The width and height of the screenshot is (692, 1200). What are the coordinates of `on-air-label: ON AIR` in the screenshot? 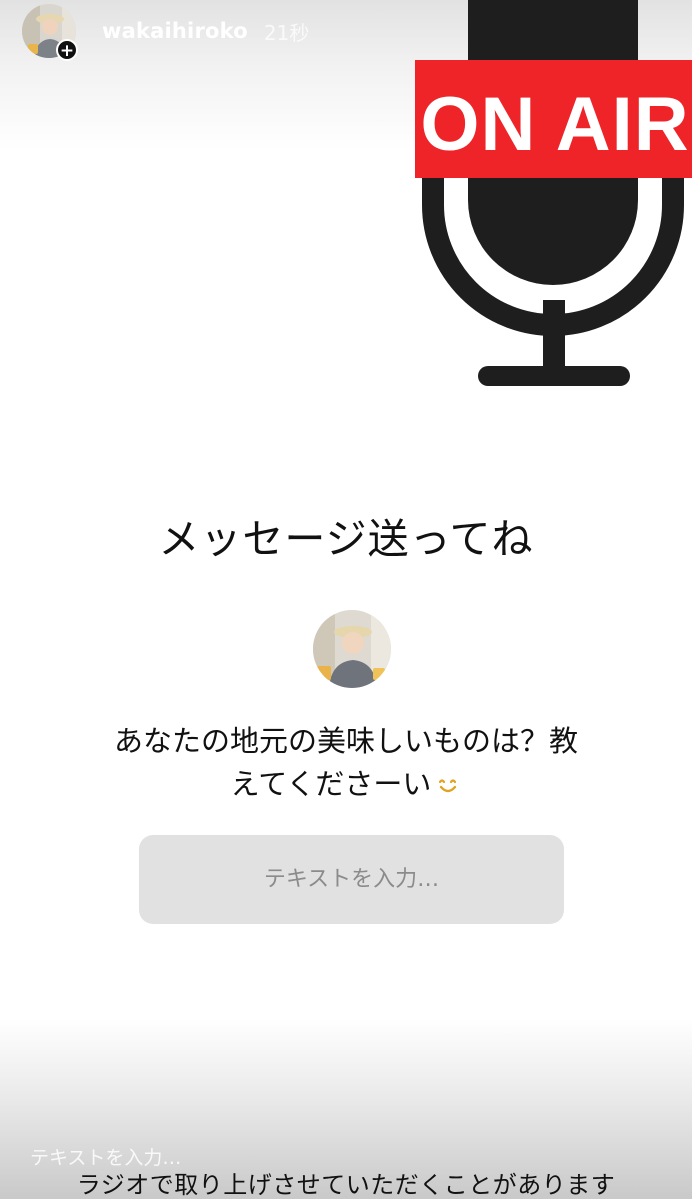 It's located at (554, 124).